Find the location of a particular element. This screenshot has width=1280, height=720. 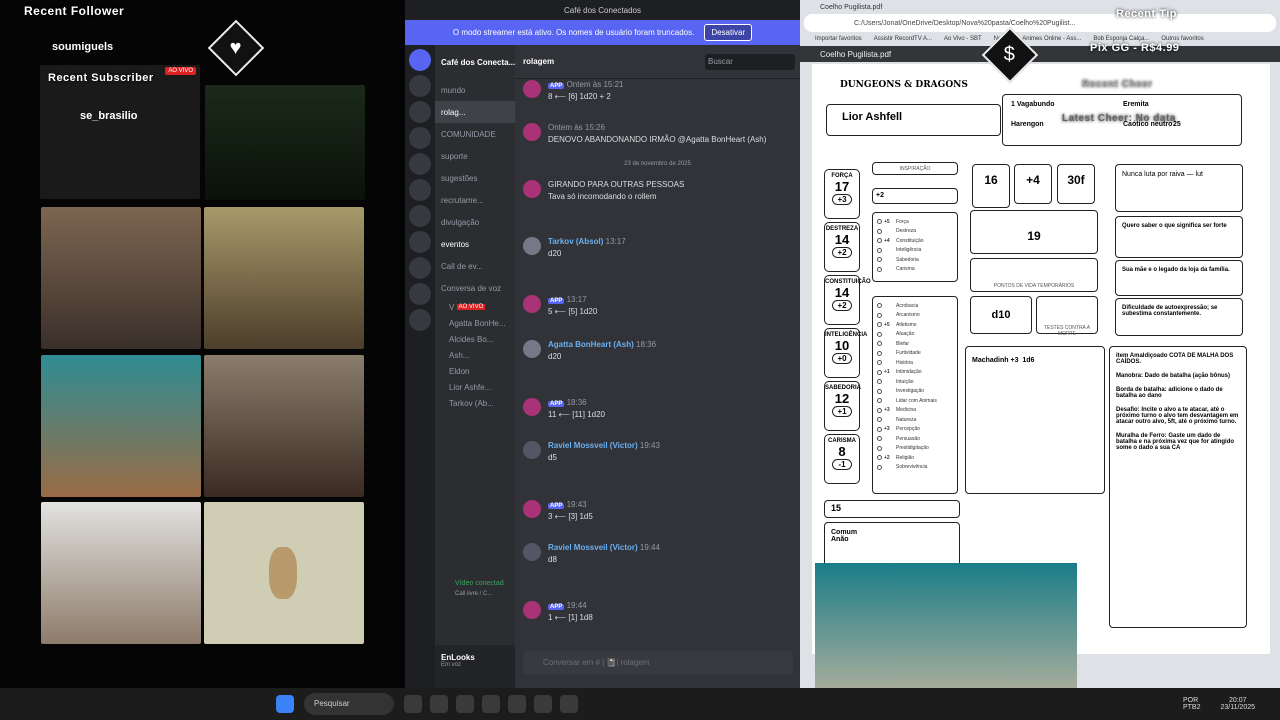

search-input: Buscar is located at coordinates (750, 62).